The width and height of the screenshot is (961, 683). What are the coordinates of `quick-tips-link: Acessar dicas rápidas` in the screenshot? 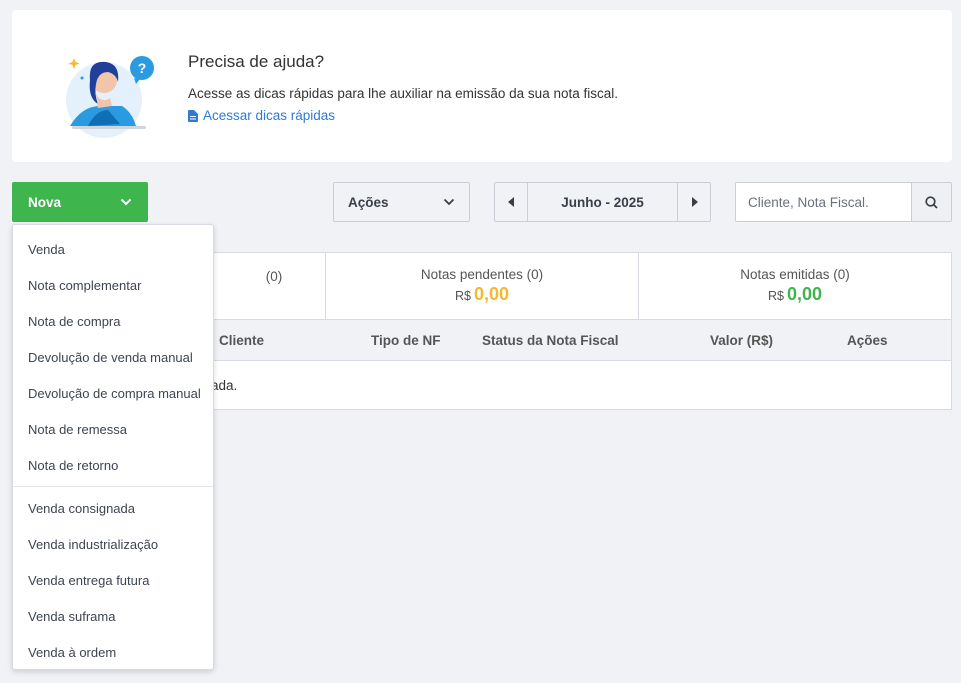 It's located at (261, 115).